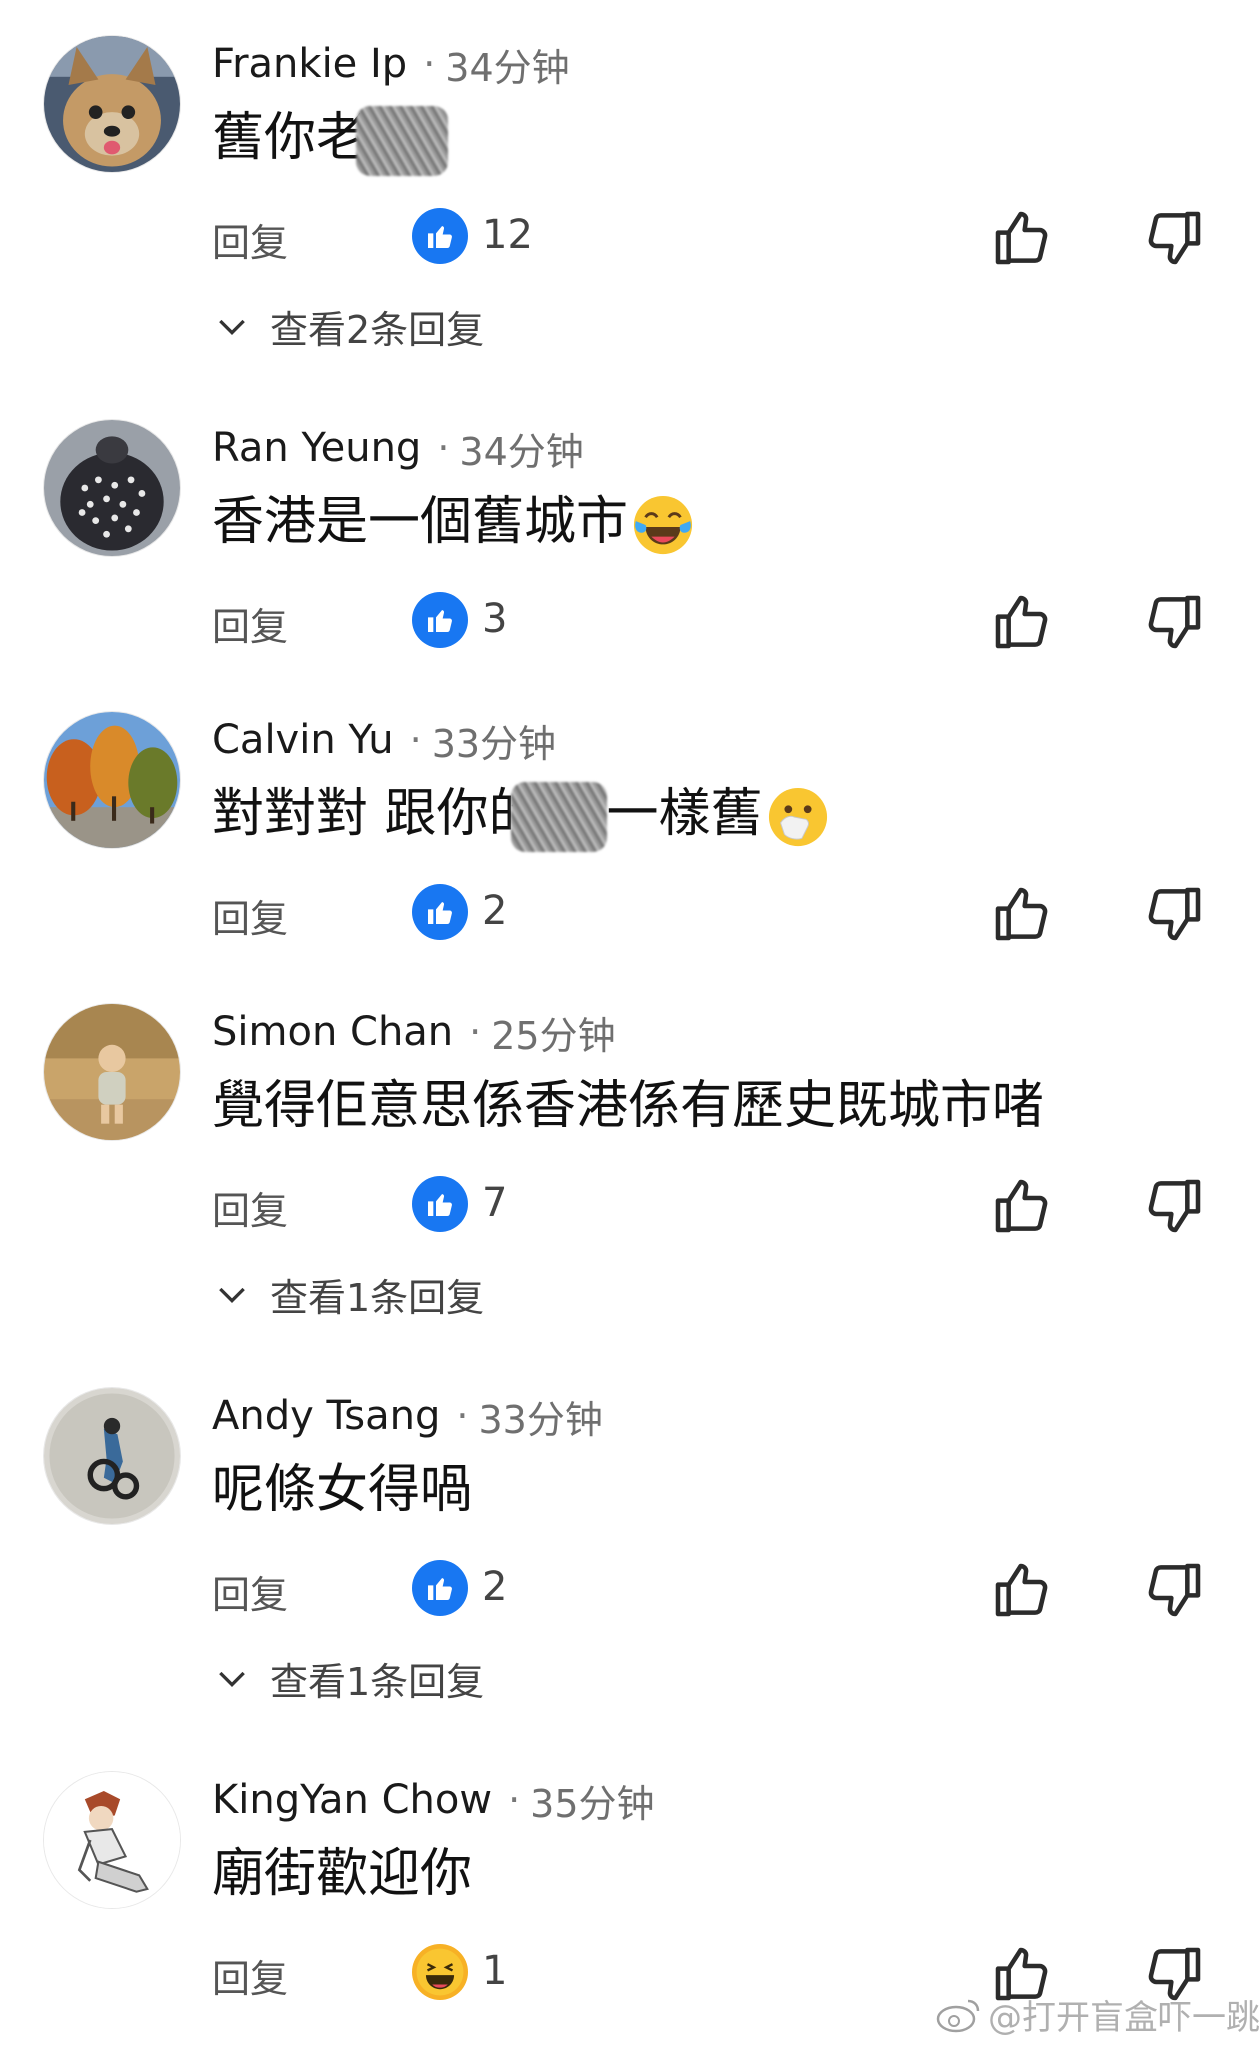 This screenshot has width=1260, height=2045. I want to click on weibo-logo-icon, so click(958, 2015).